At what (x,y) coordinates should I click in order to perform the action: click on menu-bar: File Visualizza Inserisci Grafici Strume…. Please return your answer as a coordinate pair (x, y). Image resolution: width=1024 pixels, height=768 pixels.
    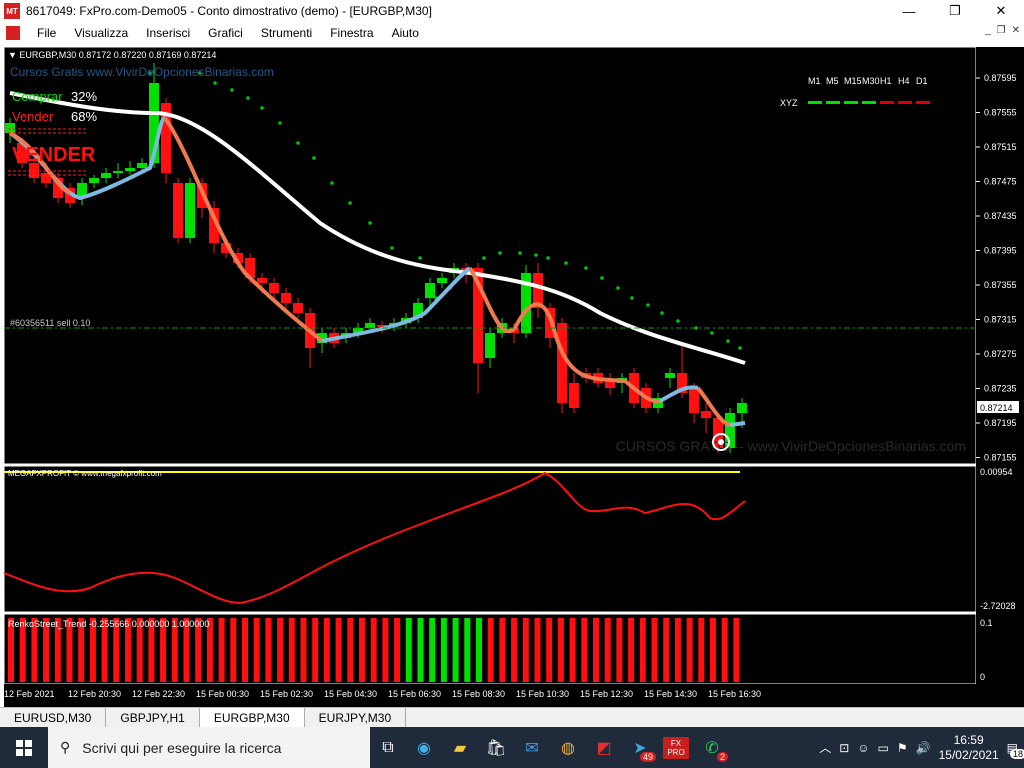
    Looking at the image, I should click on (512, 32).